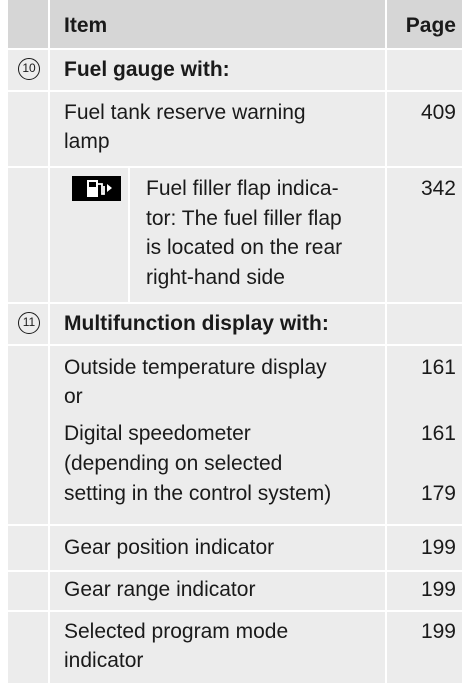 Image resolution: width=462 pixels, height=686 pixels. I want to click on callout-number: 11, so click(29, 323).